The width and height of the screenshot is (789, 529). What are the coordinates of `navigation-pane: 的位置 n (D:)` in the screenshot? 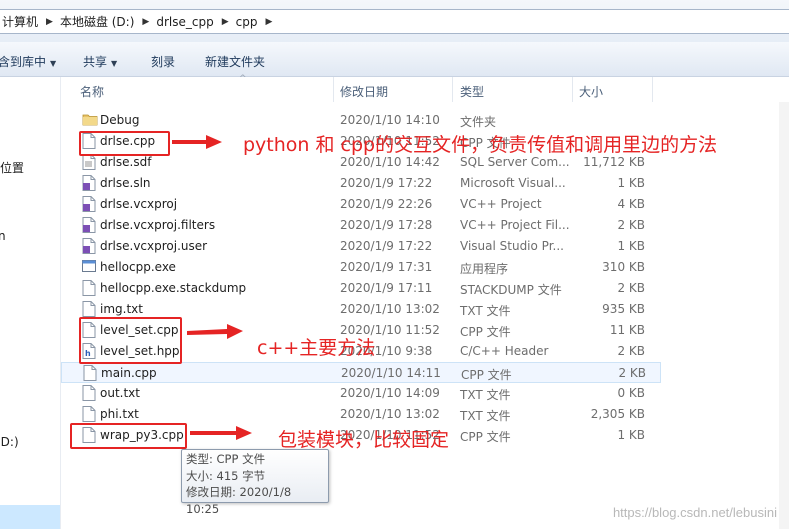 It's located at (30, 303).